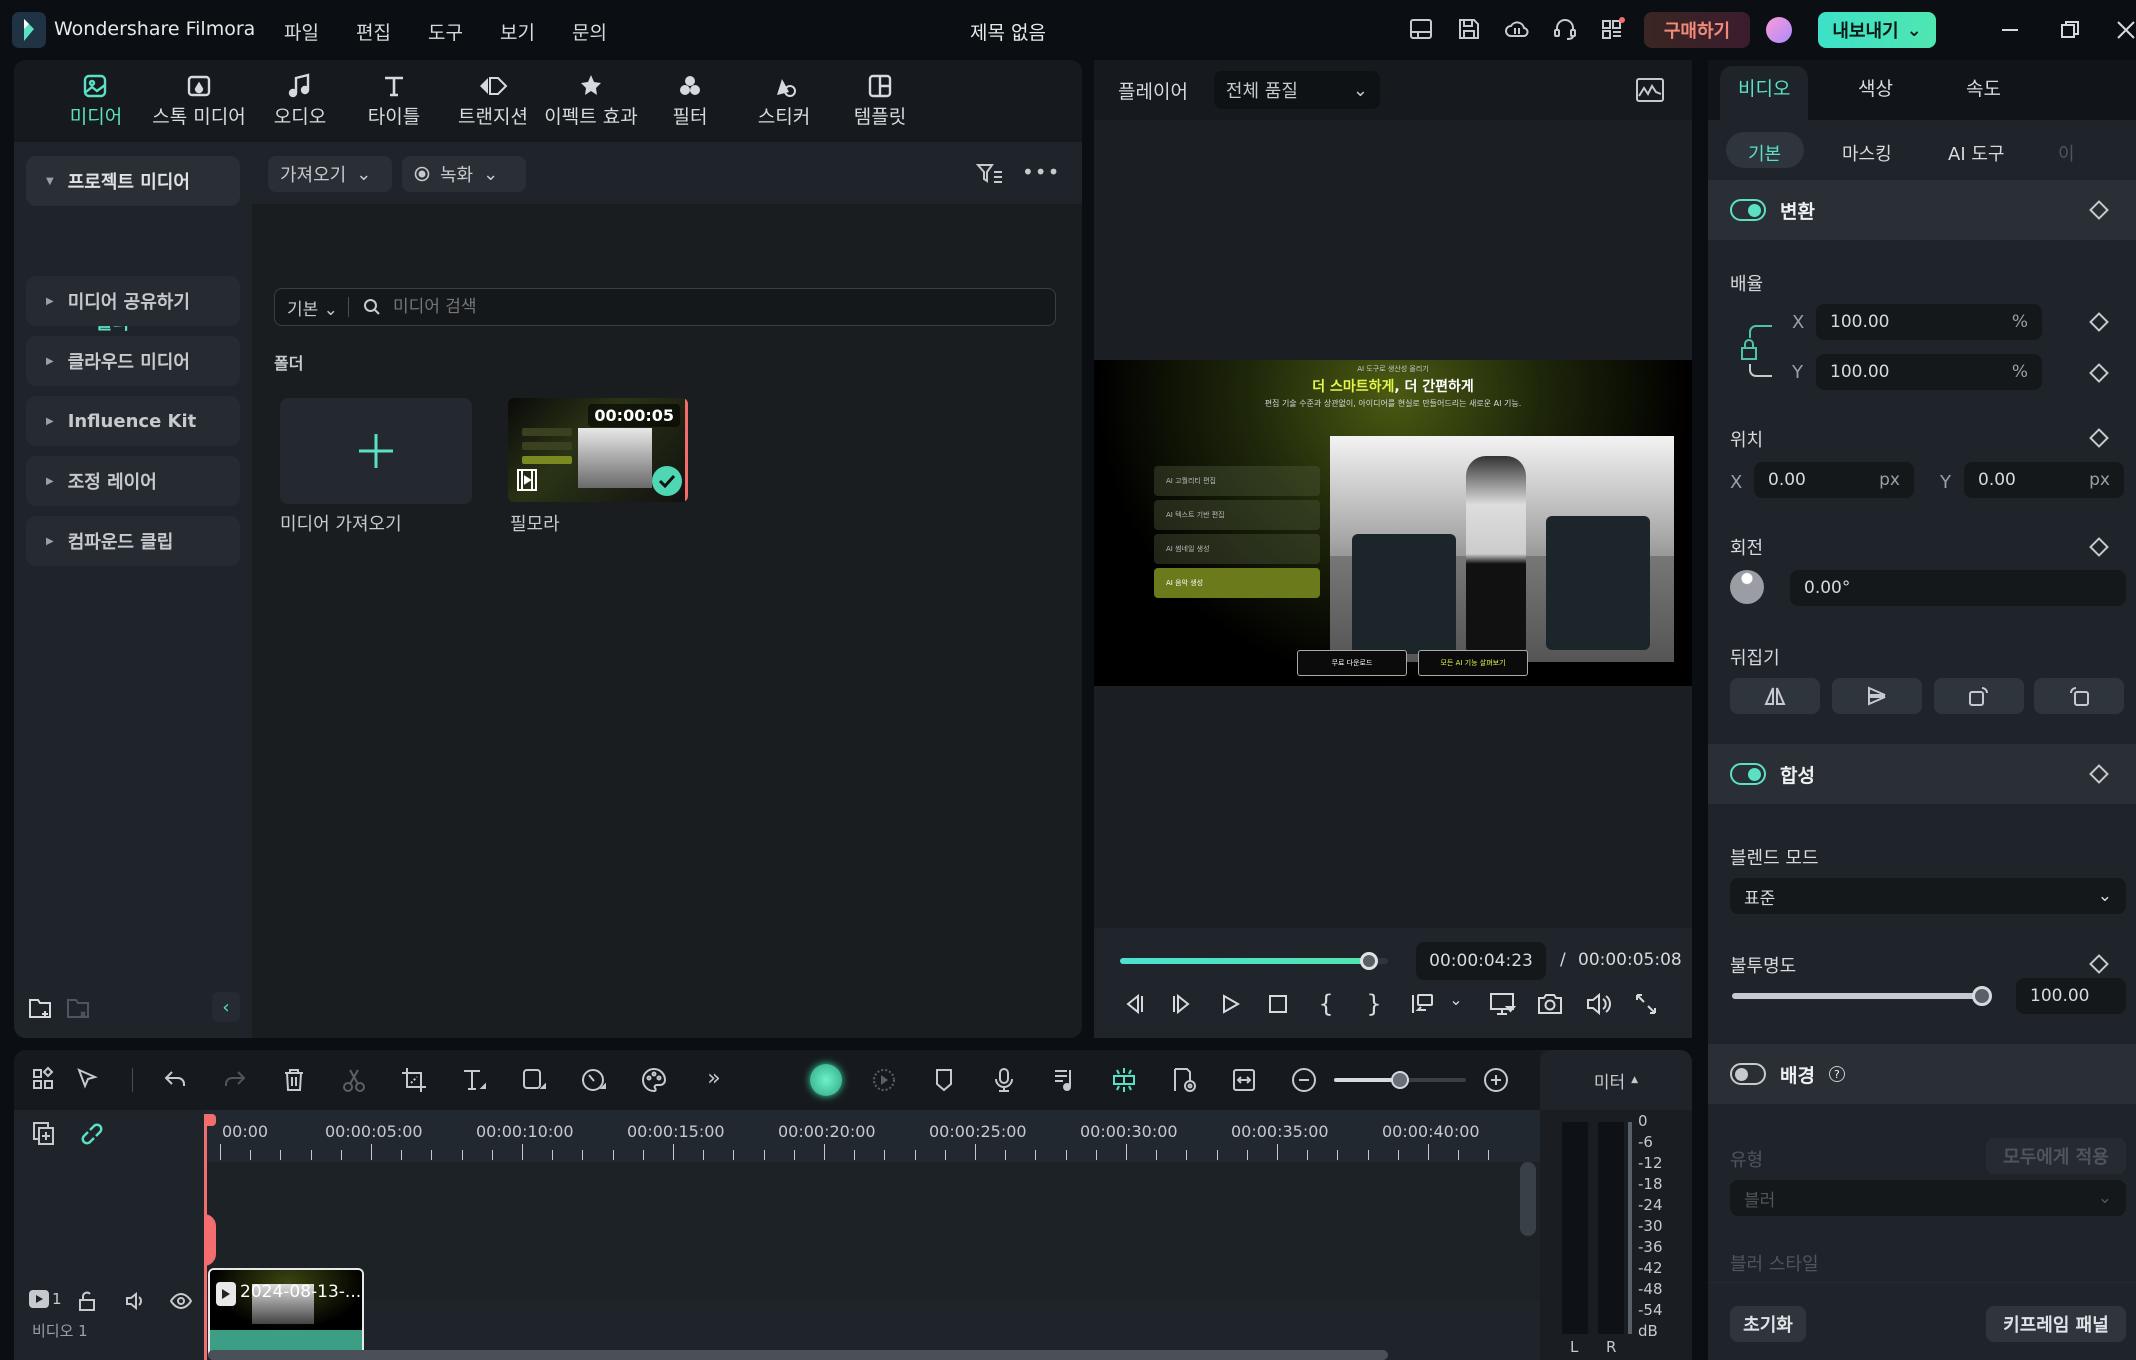 The image size is (2136, 1360). What do you see at coordinates (2056, 1324) in the screenshot?
I see `keyframe-panel-button: 키프레임 패널` at bounding box center [2056, 1324].